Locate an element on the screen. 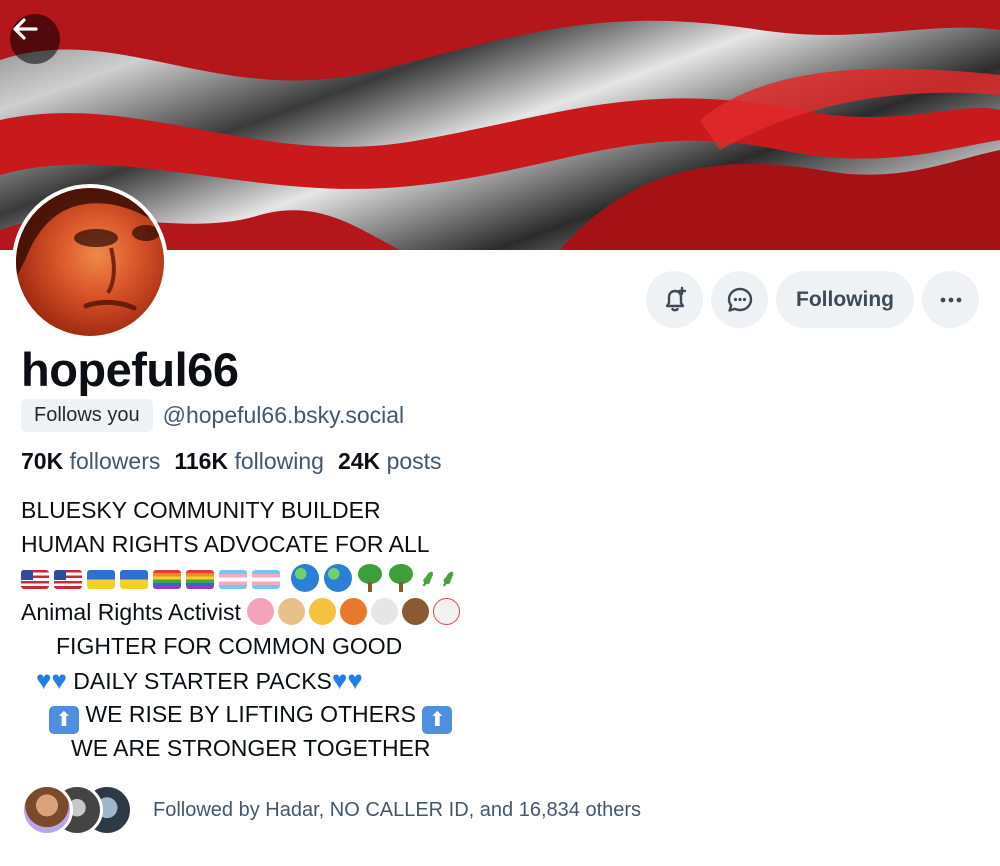 Image resolution: width=1000 pixels, height=866 pixels. handle: @hopeful66.bsky.social is located at coordinates (283, 415).